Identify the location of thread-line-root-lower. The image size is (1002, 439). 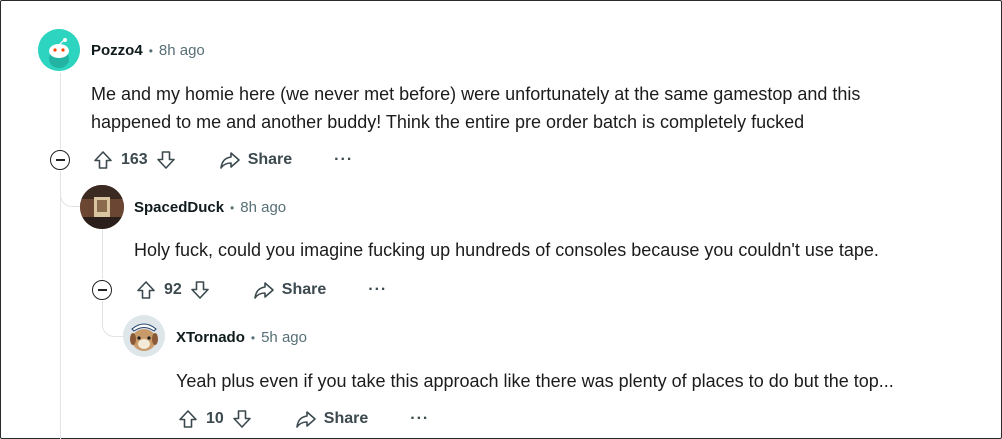
(60, 305).